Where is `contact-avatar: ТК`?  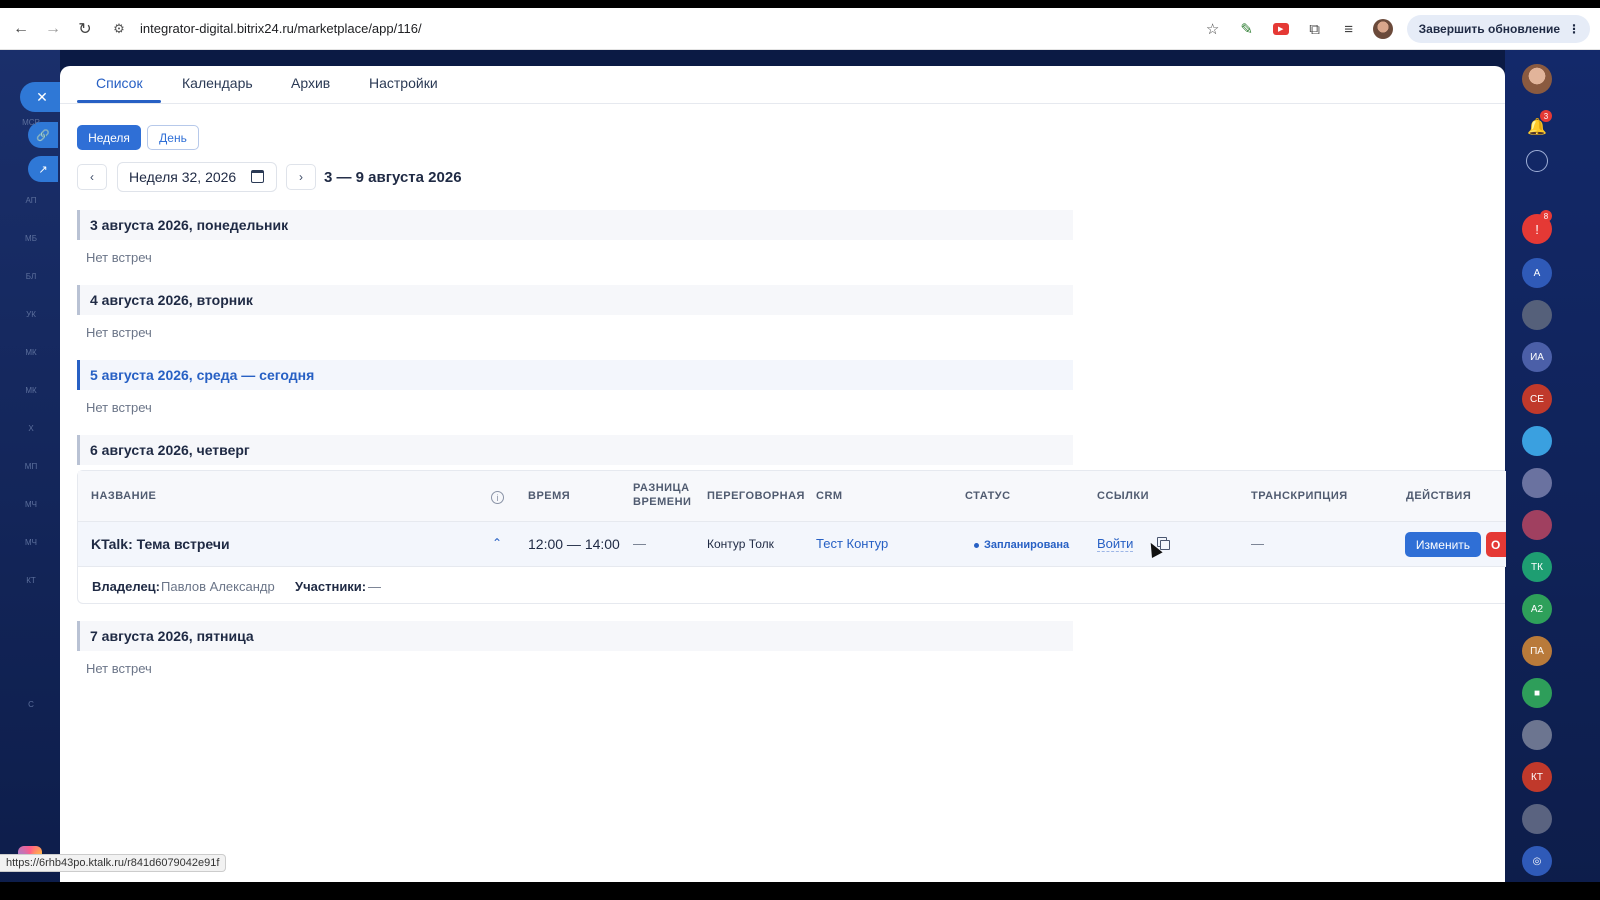
contact-avatar: ТК is located at coordinates (1537, 567).